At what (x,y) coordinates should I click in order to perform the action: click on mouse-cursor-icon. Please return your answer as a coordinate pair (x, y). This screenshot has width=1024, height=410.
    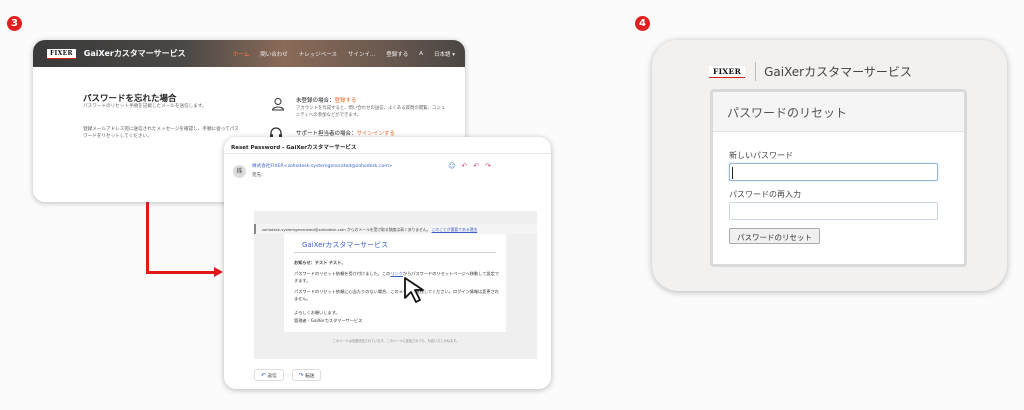
    Looking at the image, I should click on (414, 290).